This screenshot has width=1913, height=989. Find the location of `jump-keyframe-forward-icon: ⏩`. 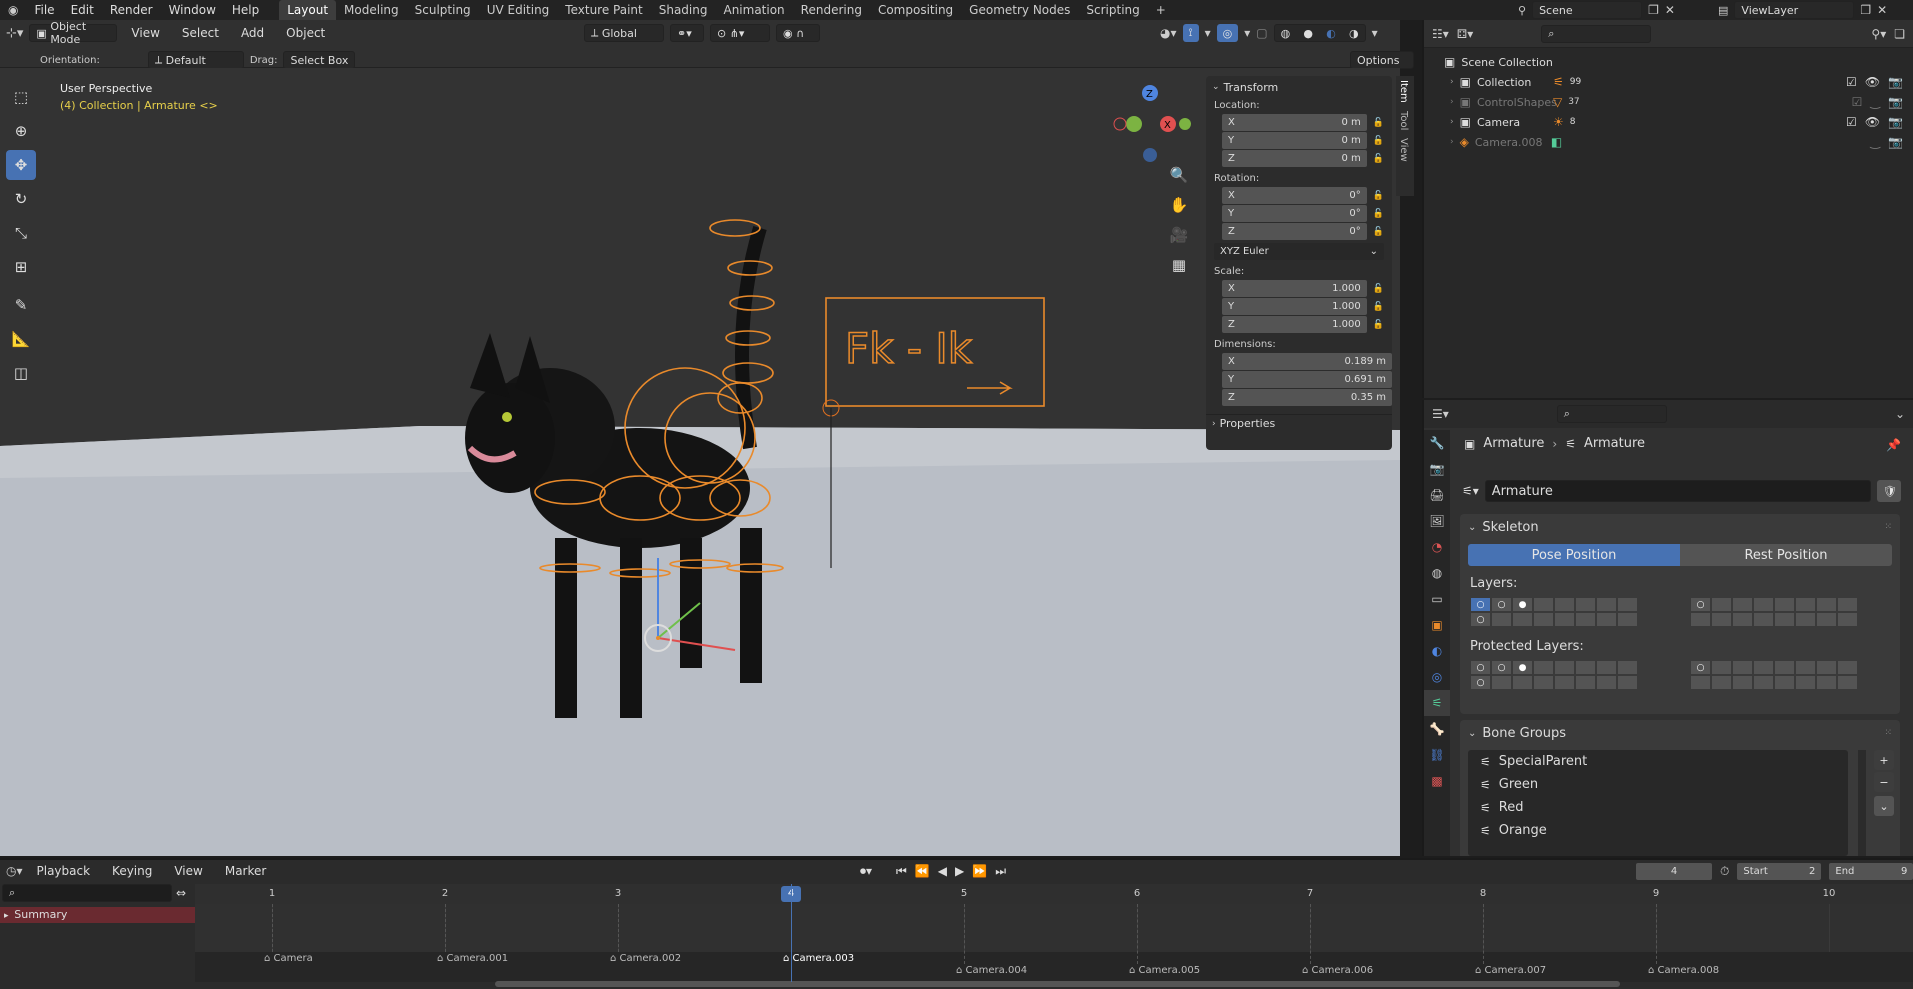

jump-keyframe-forward-icon: ⏩ is located at coordinates (979, 871).